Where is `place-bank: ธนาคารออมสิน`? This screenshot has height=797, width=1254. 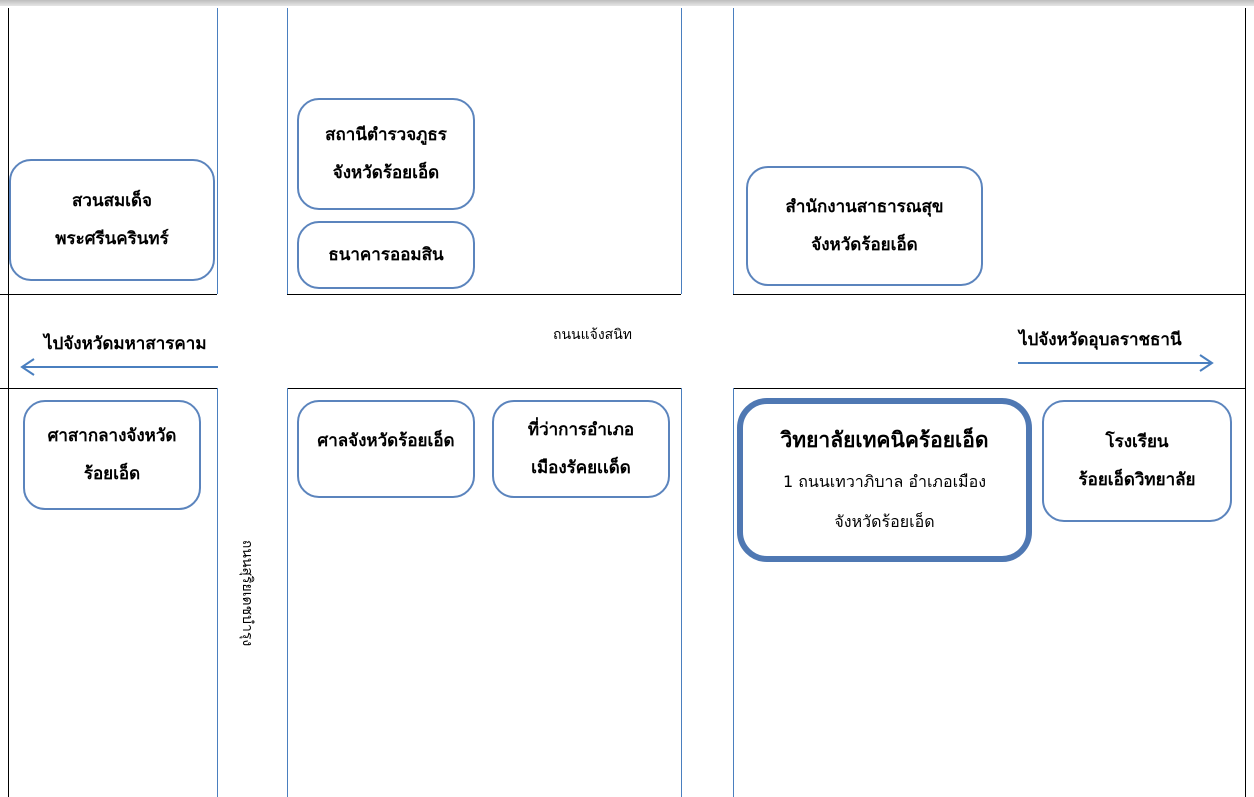
place-bank: ธนาคารออมสิน is located at coordinates (386, 255).